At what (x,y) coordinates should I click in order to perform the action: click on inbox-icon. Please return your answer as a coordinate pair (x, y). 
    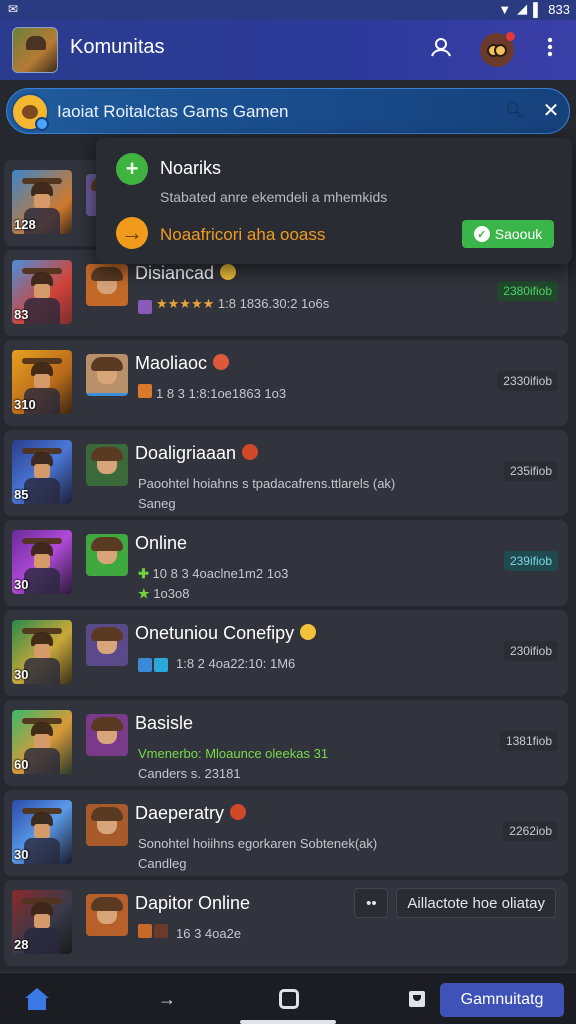
    Looking at the image, I should click on (417, 999).